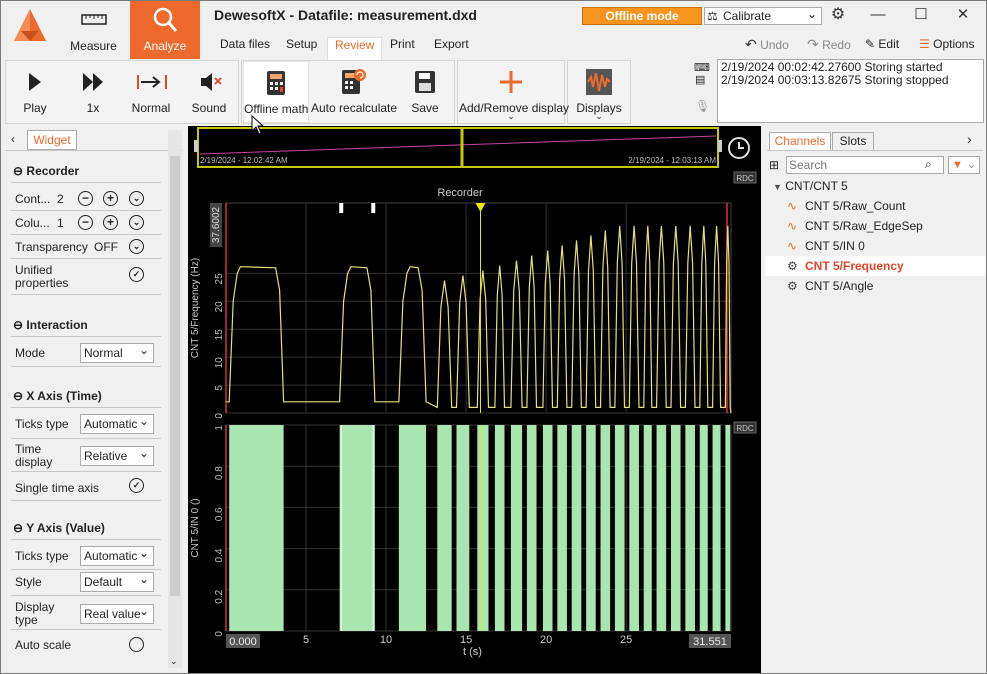 The image size is (987, 674). I want to click on filter-icon: ▼, so click(957, 165).